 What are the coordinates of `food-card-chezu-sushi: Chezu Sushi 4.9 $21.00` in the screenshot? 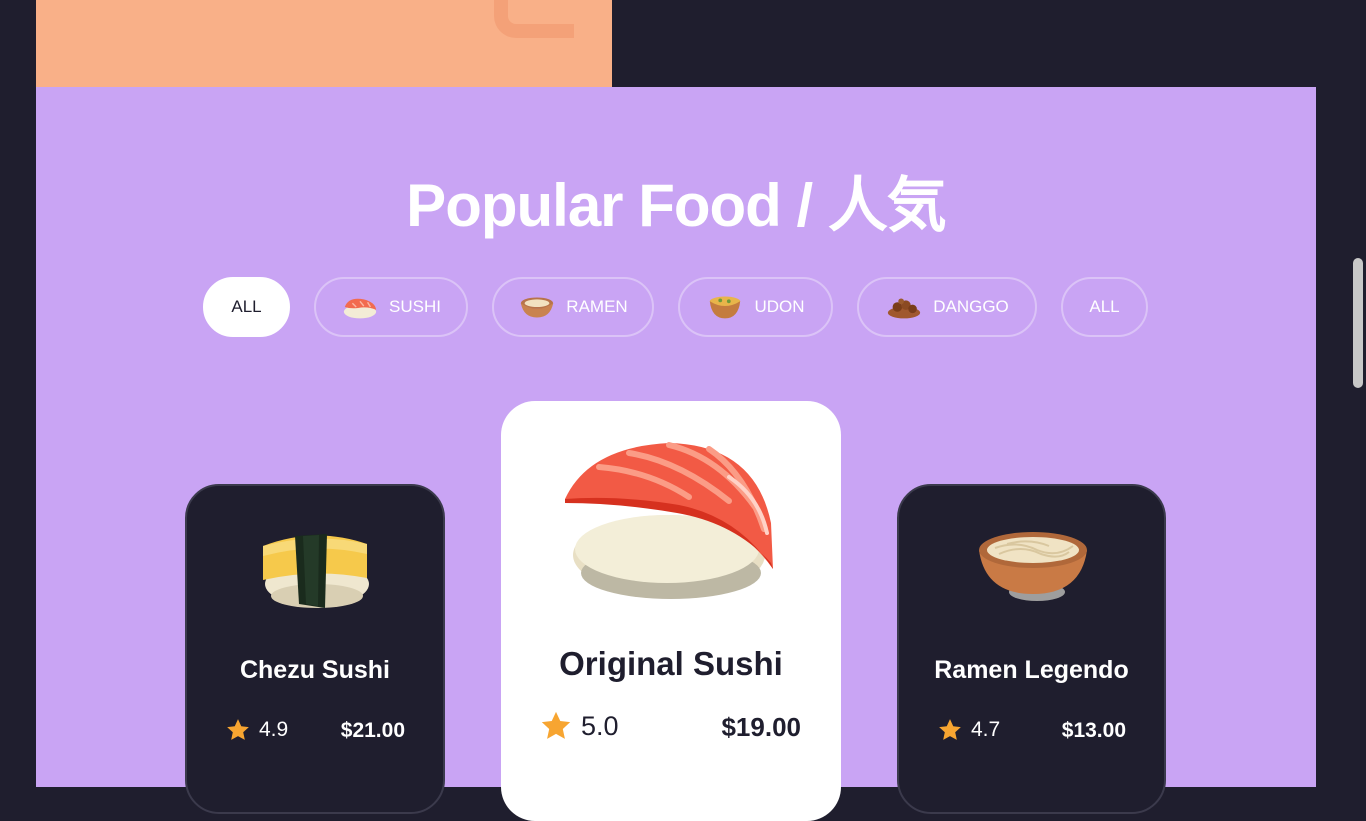 It's located at (315, 649).